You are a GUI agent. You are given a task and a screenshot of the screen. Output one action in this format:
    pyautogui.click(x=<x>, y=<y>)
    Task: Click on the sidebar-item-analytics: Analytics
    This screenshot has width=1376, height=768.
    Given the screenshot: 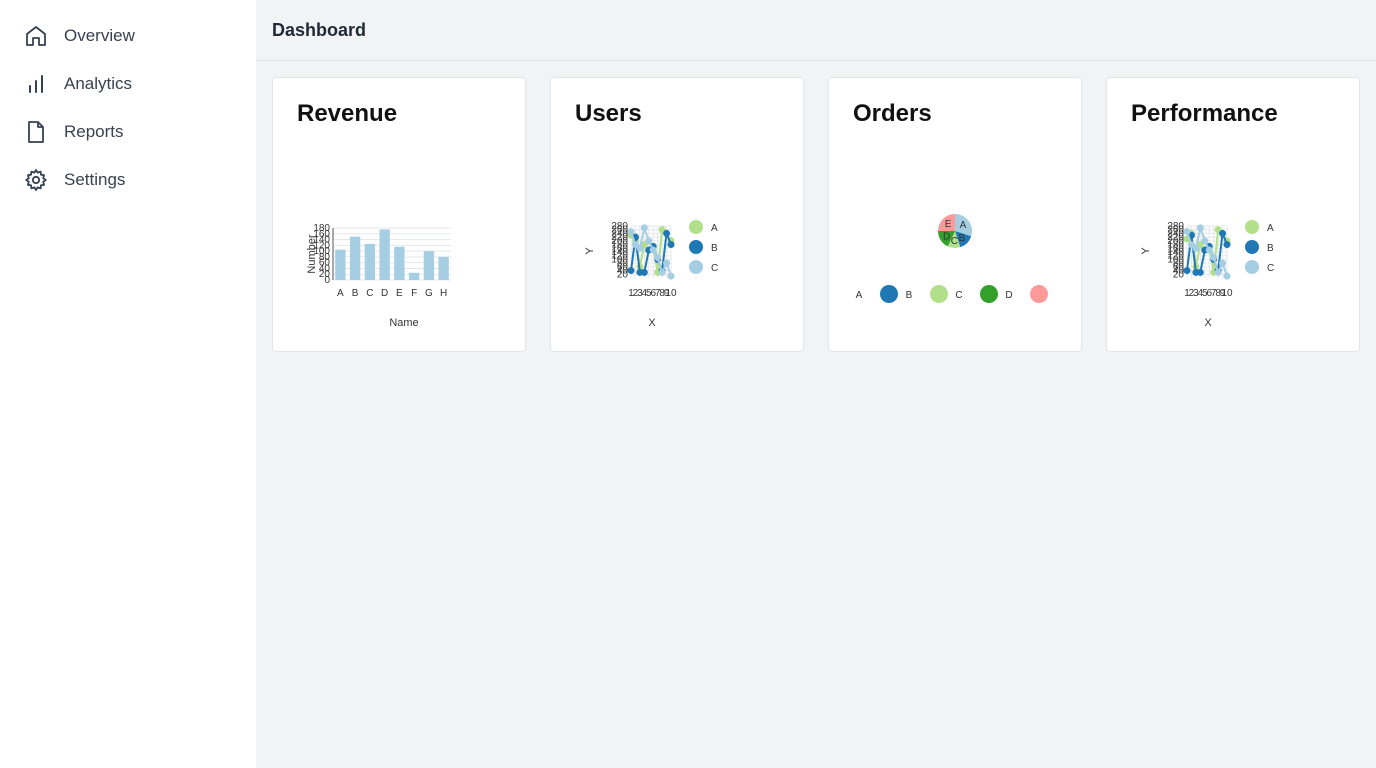 What is the action you would take?
    pyautogui.click(x=128, y=84)
    